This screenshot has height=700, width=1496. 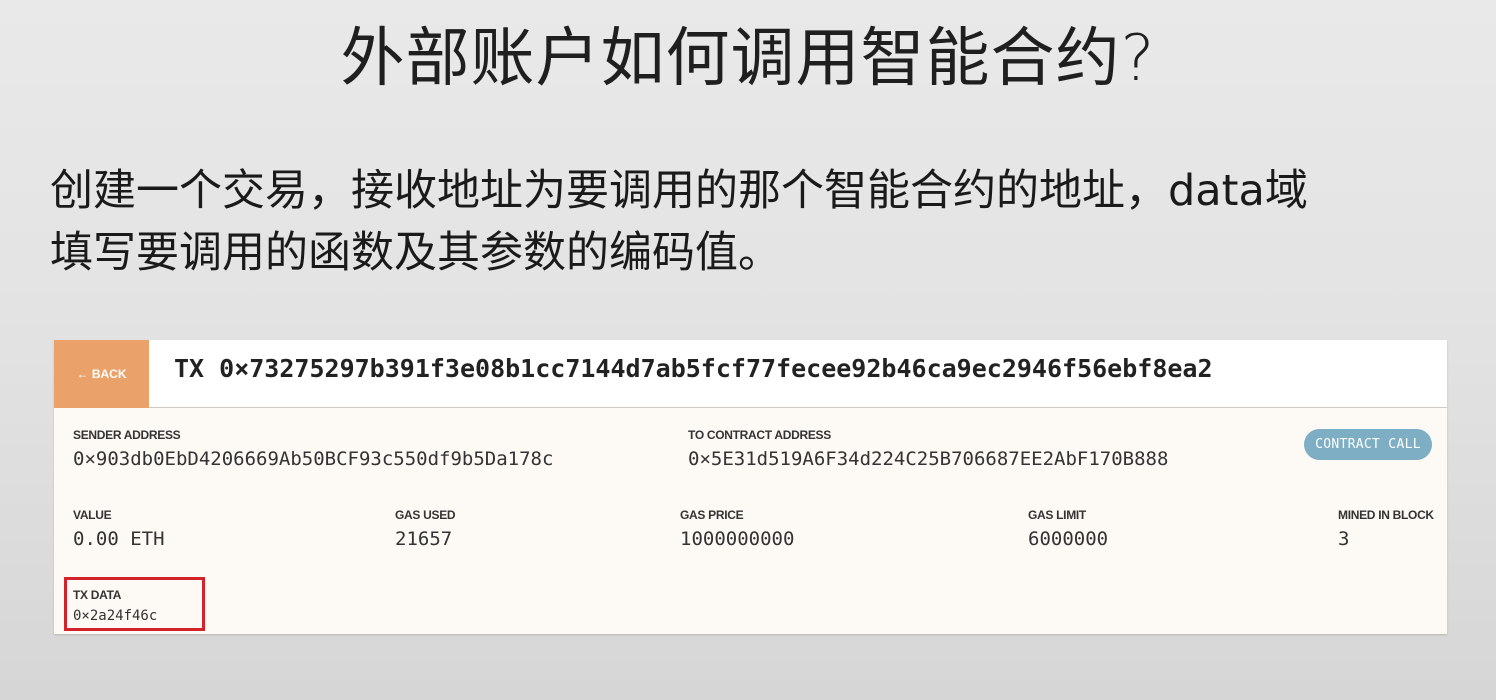 What do you see at coordinates (1344, 539) in the screenshot?
I see `mined-in-block-value: 3` at bounding box center [1344, 539].